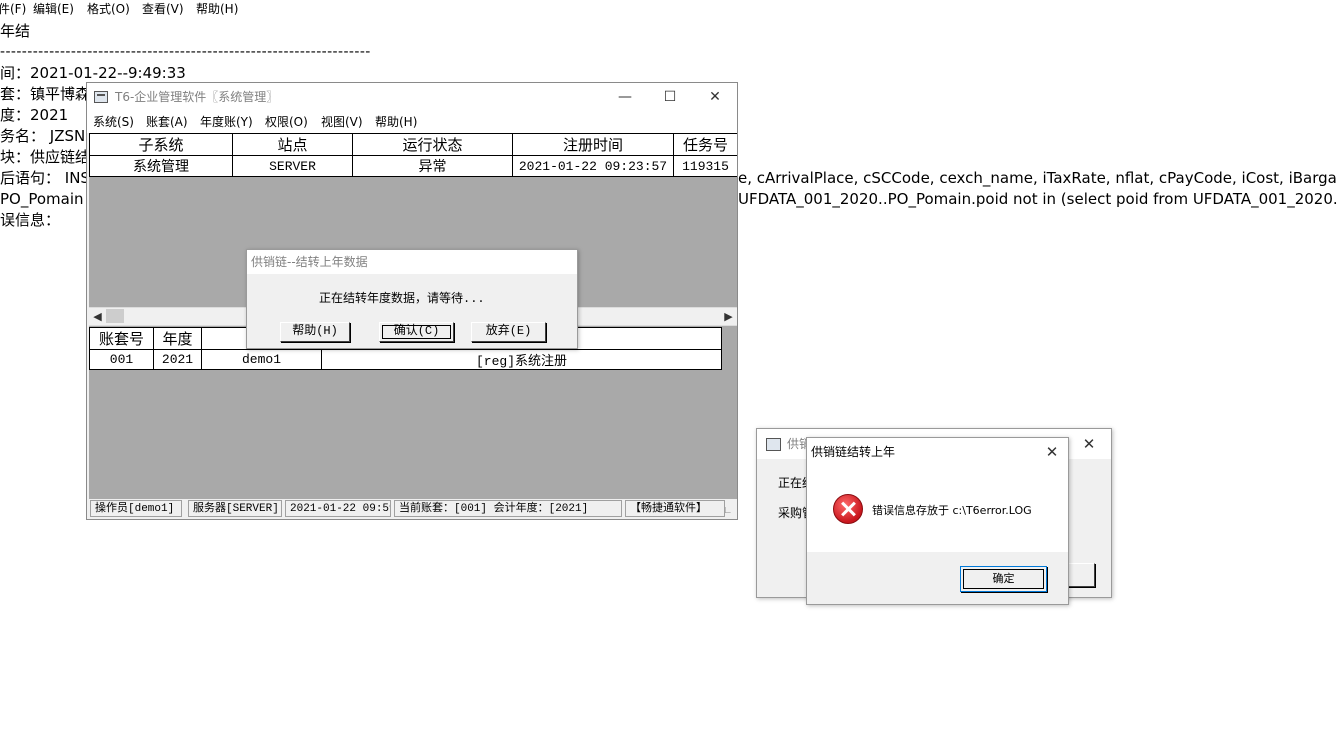  Describe the element at coordinates (937, 452) in the screenshot. I see `error-dialog-title: 供销链结转上年` at that location.